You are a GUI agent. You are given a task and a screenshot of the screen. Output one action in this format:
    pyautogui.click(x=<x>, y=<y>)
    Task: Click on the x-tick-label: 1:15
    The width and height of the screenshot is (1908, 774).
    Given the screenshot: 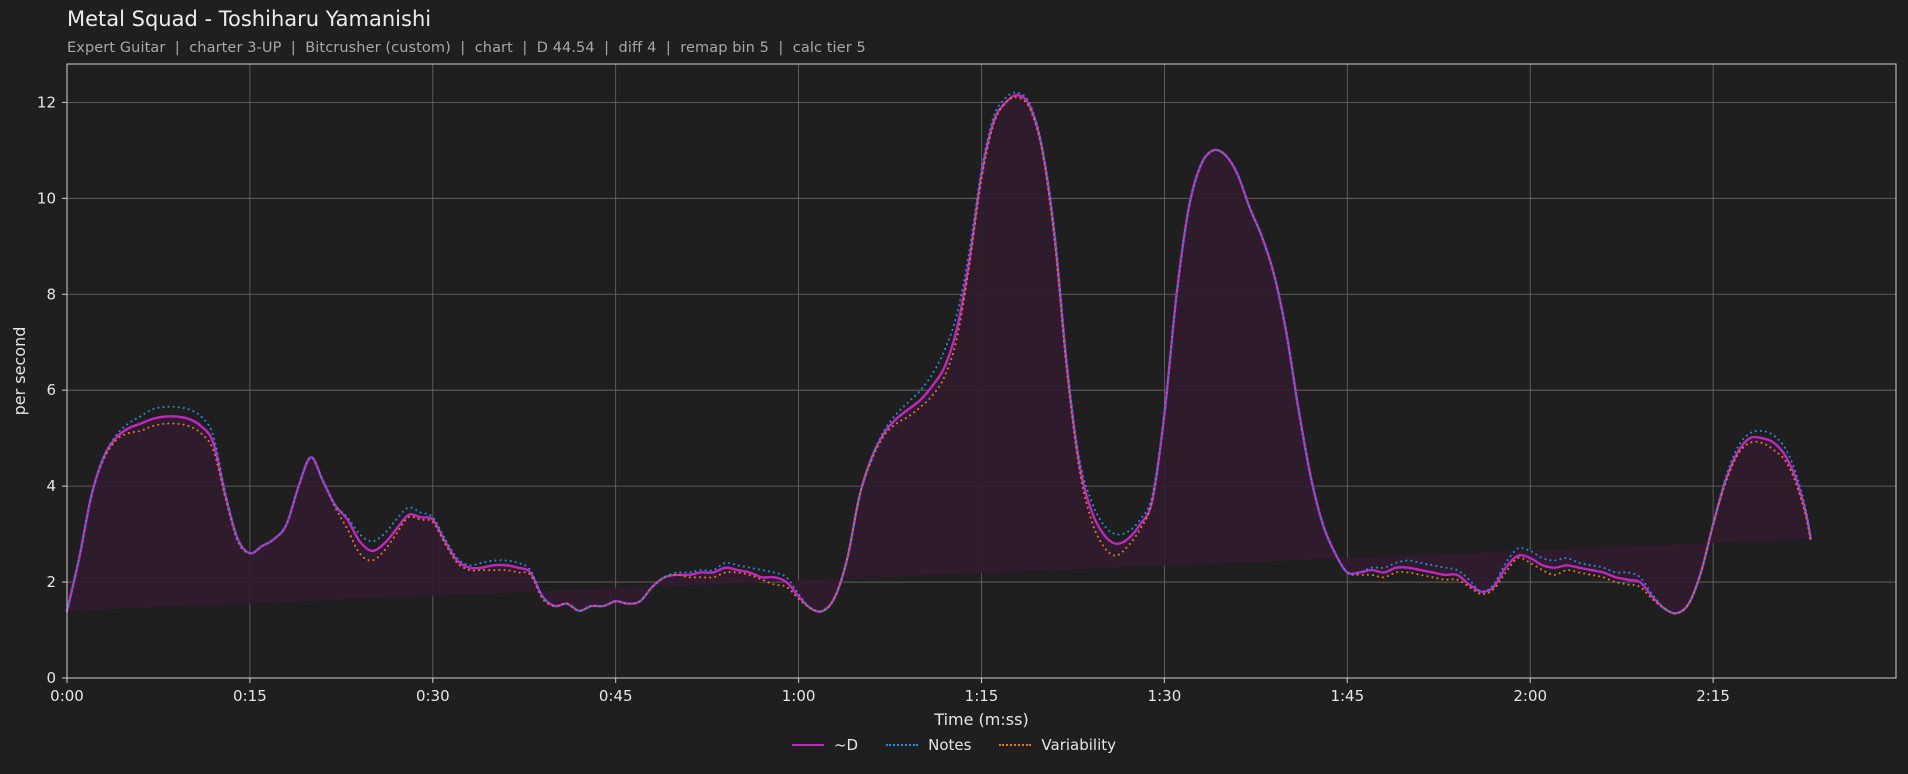 What is the action you would take?
    pyautogui.click(x=982, y=696)
    